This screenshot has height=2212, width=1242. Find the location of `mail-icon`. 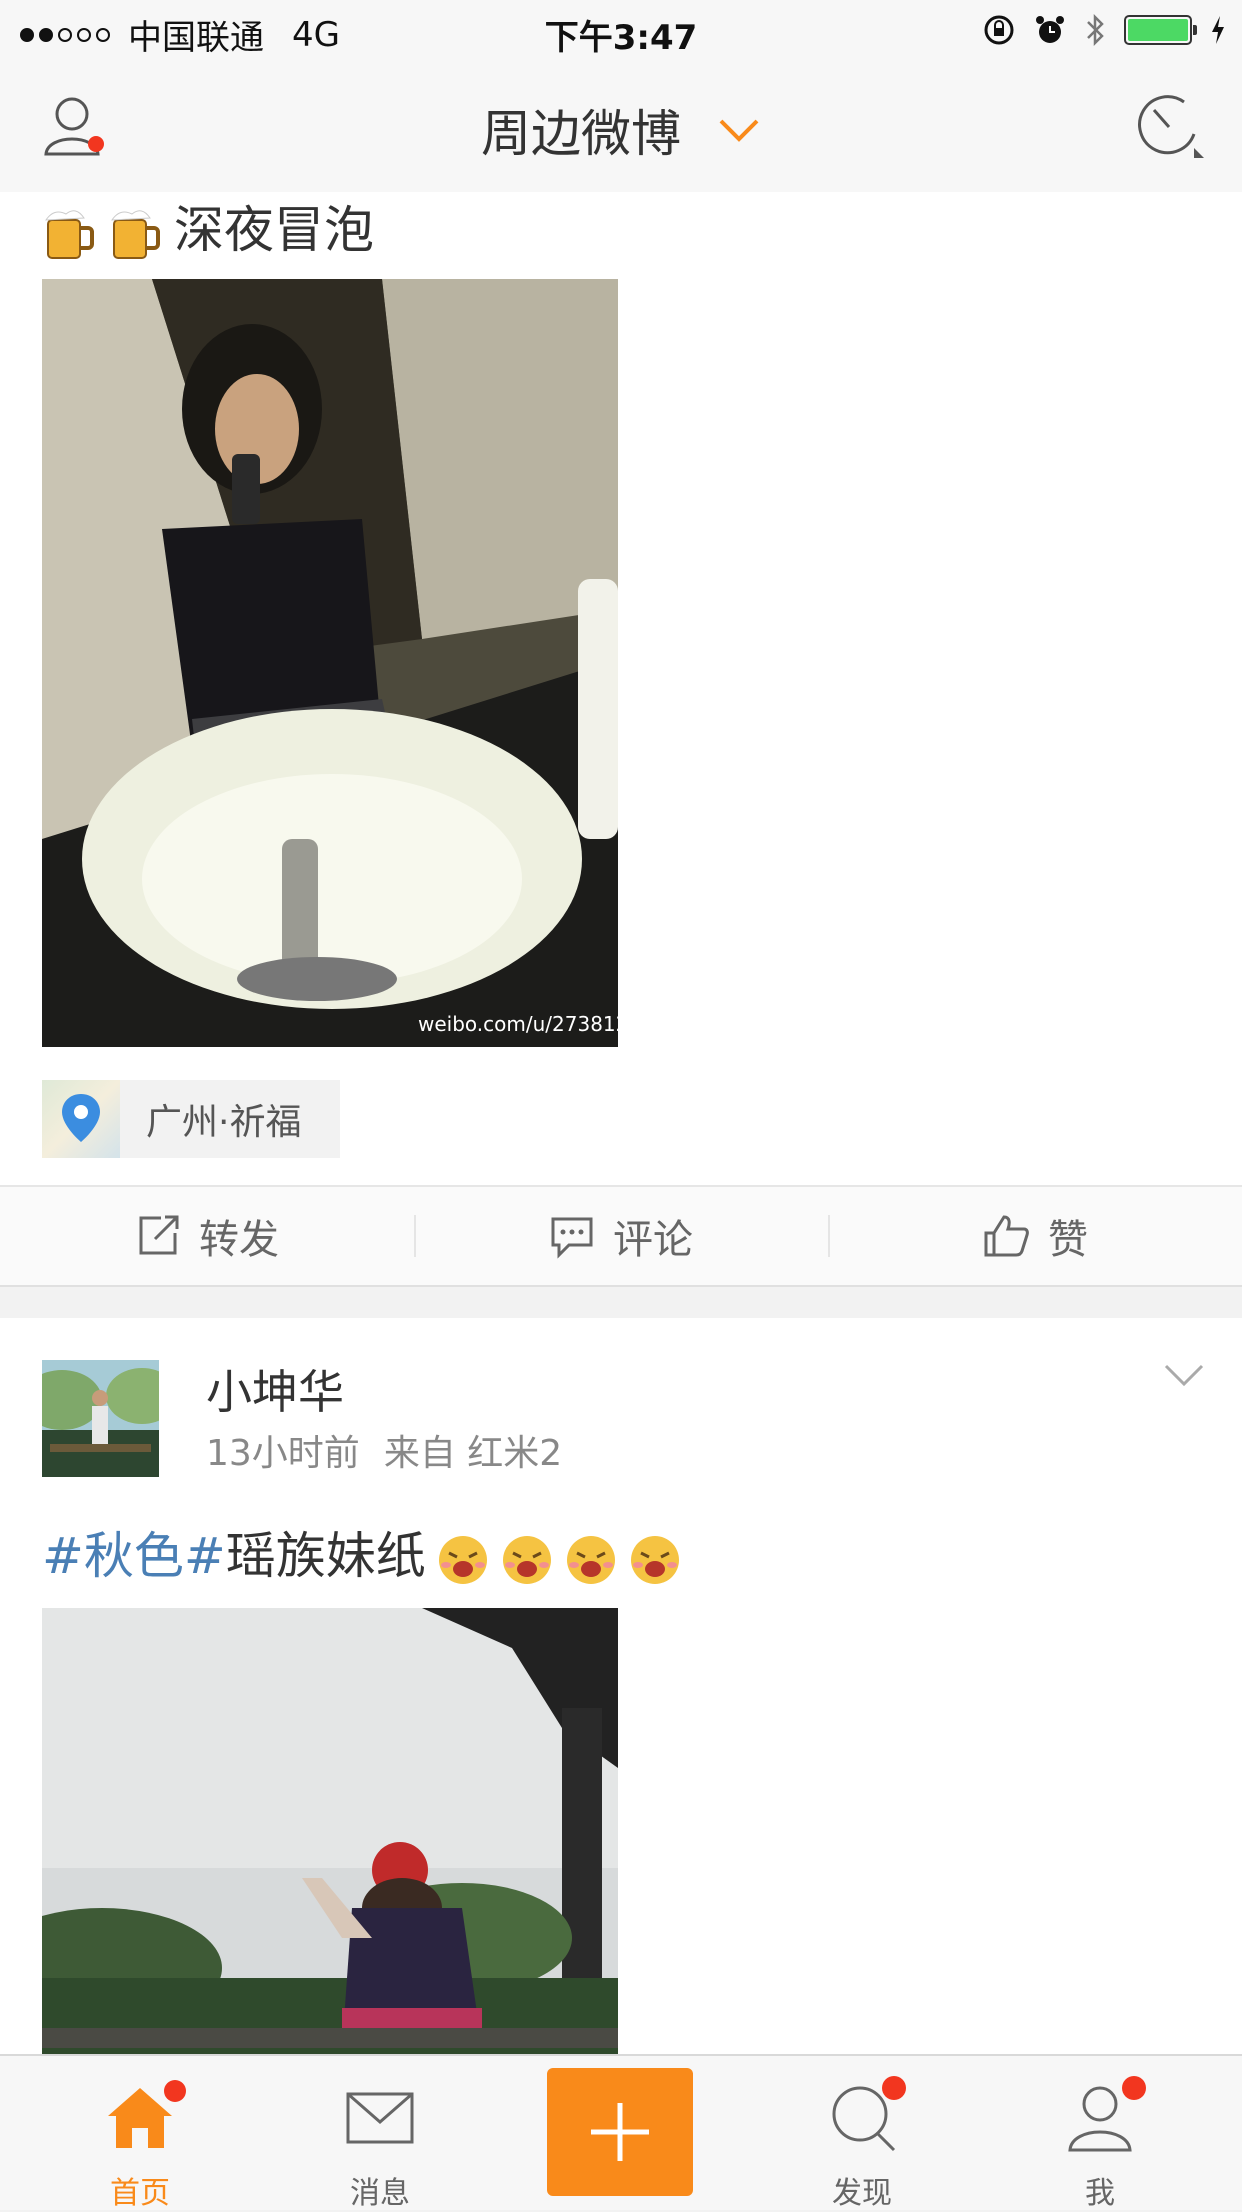

mail-icon is located at coordinates (380, 2118).